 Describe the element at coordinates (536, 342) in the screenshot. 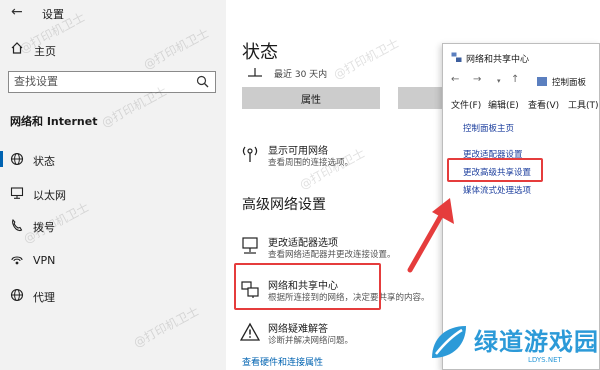

I see `logo-text: 绿道游戏园` at that location.